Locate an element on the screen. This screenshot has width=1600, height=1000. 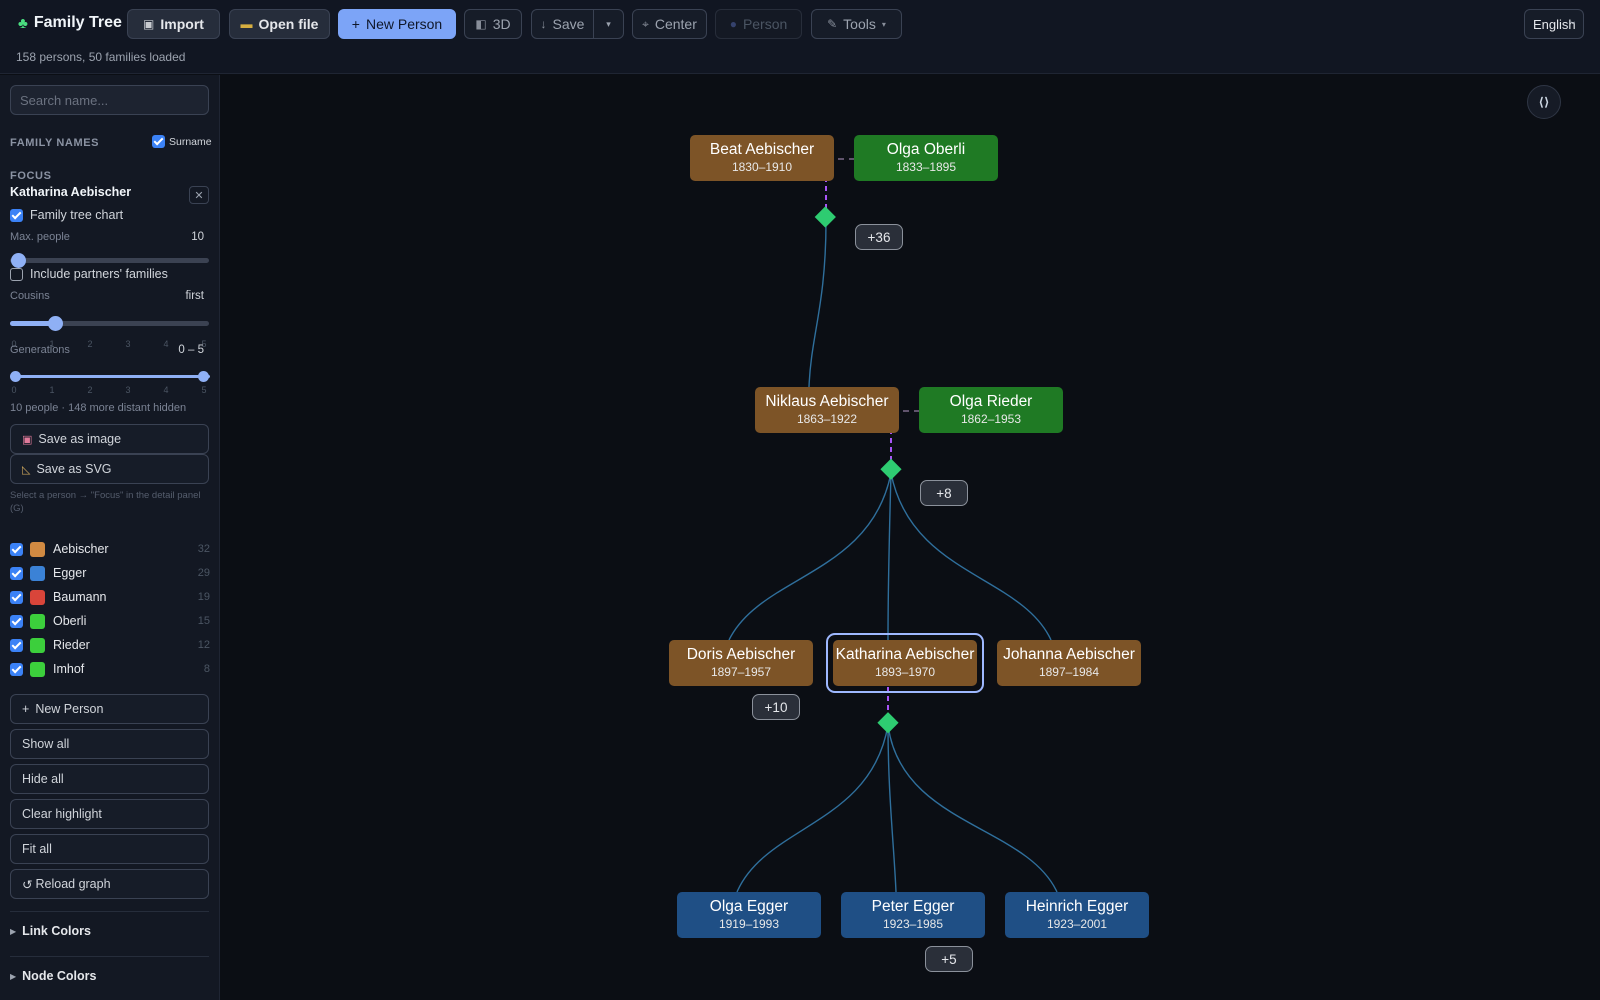
view-3d-button: ◧ 3D is located at coordinates (493, 24).